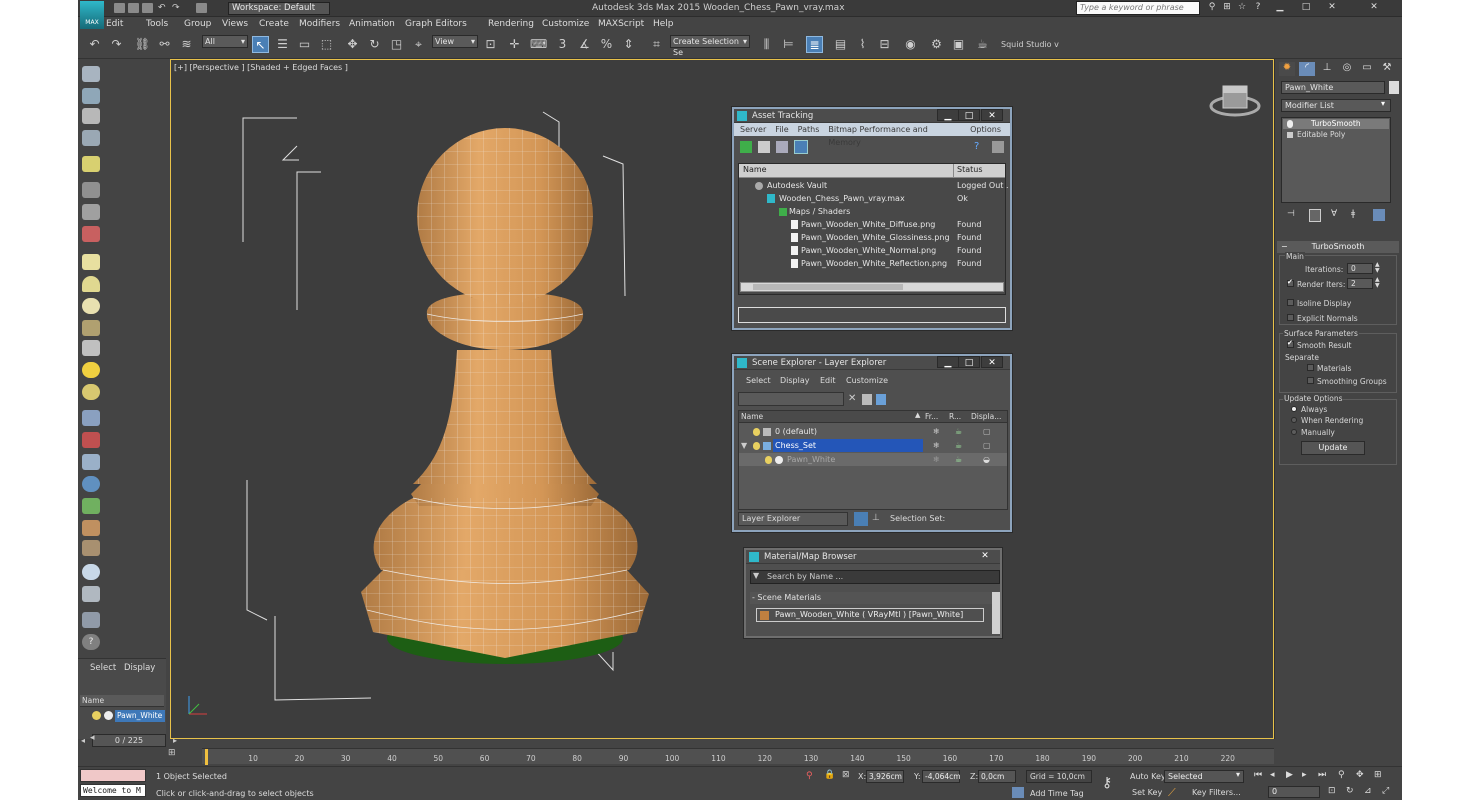 The height and width of the screenshot is (800, 1480). What do you see at coordinates (996, 613) in the screenshot?
I see `vertical-scrollbar` at bounding box center [996, 613].